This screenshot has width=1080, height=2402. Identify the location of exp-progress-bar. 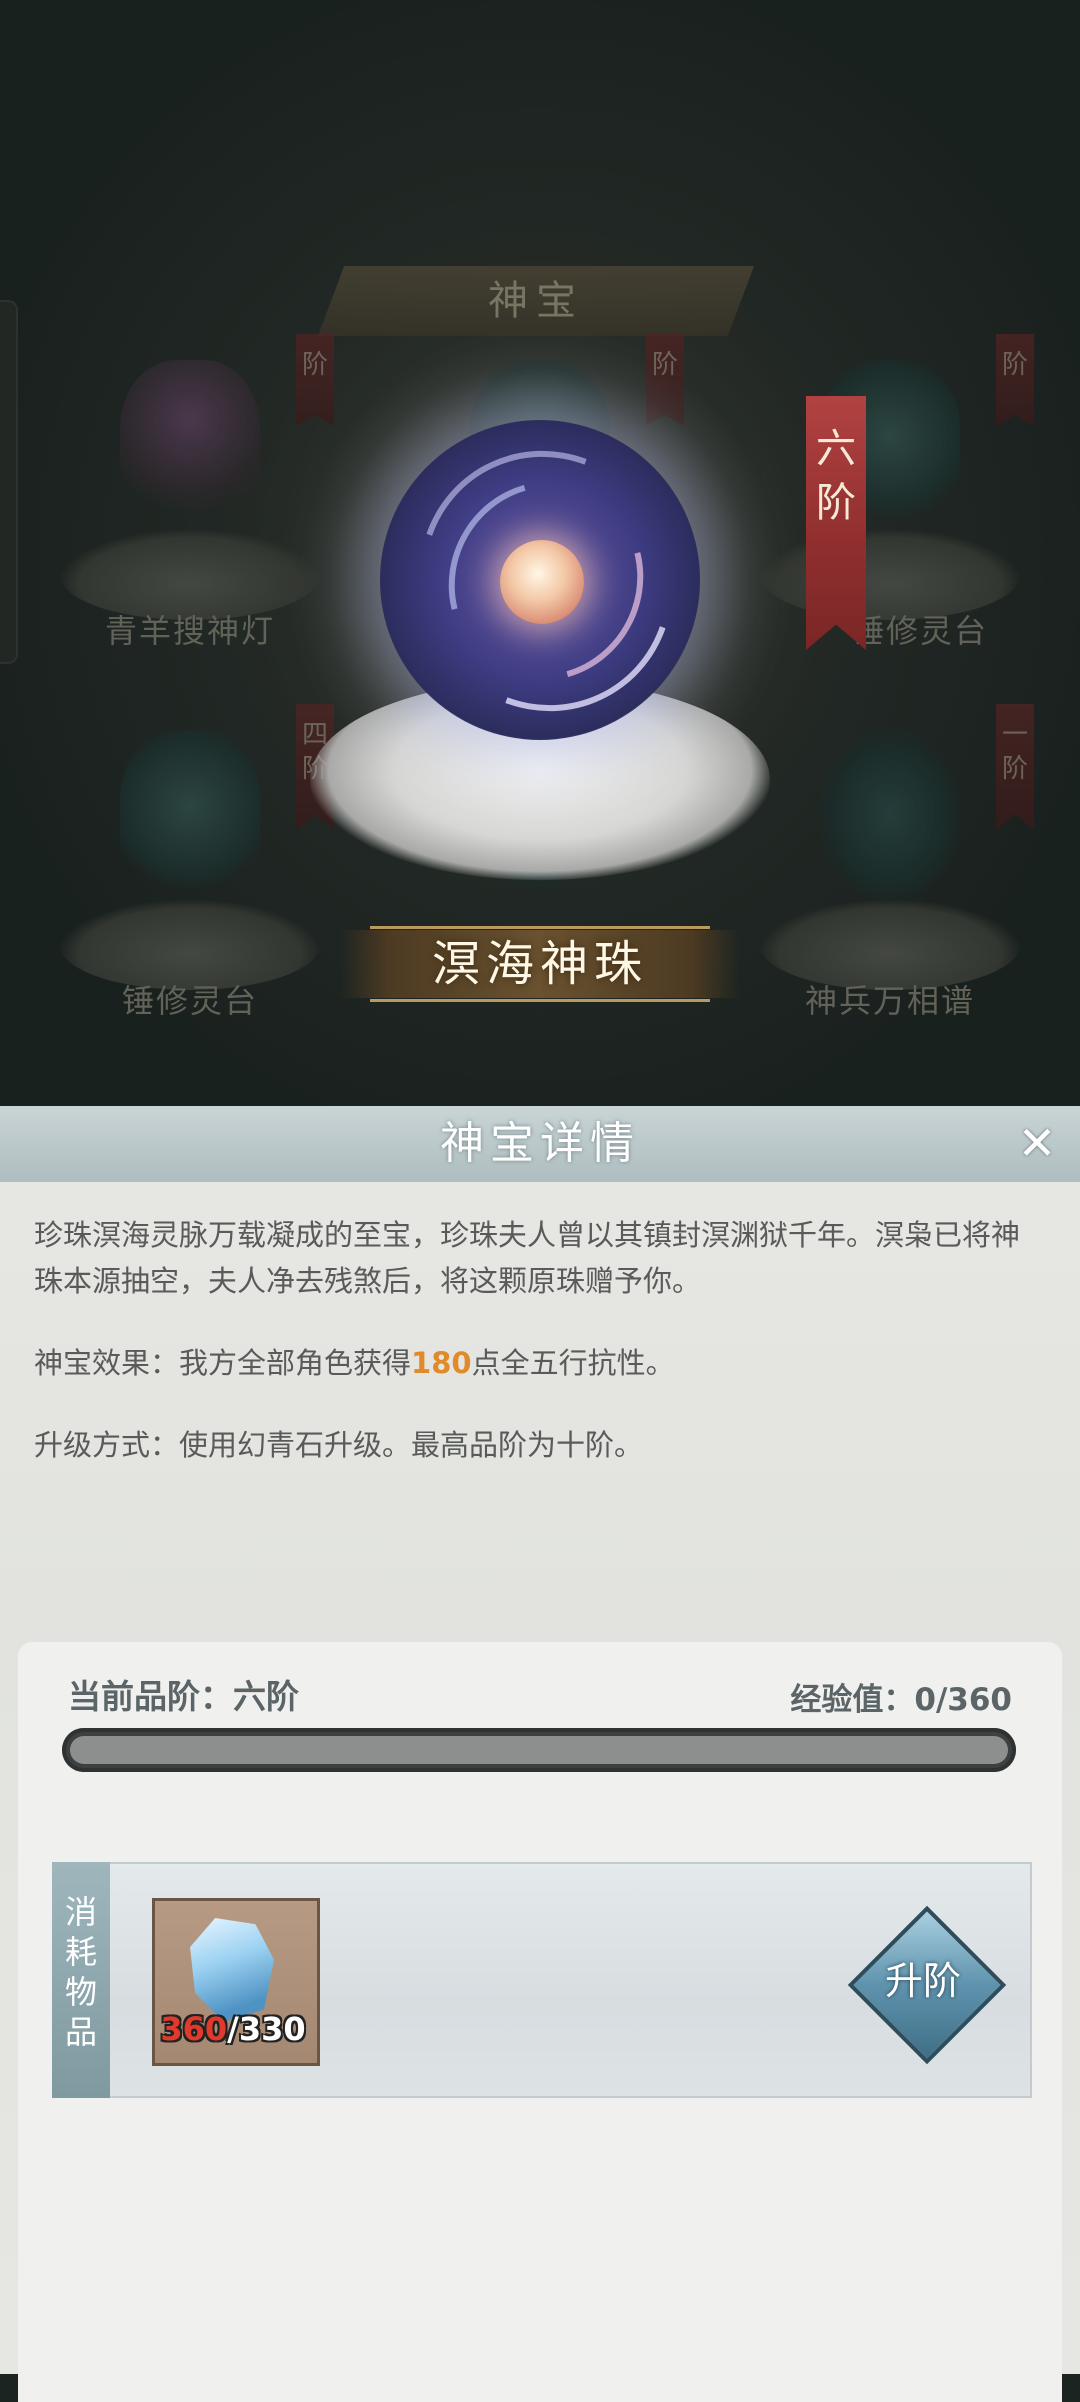
(539, 1750).